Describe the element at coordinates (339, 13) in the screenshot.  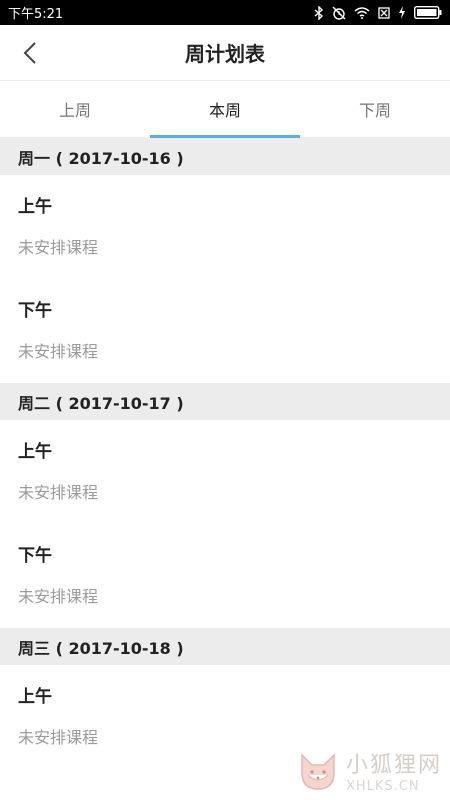
I see `alarm-off-icon` at that location.